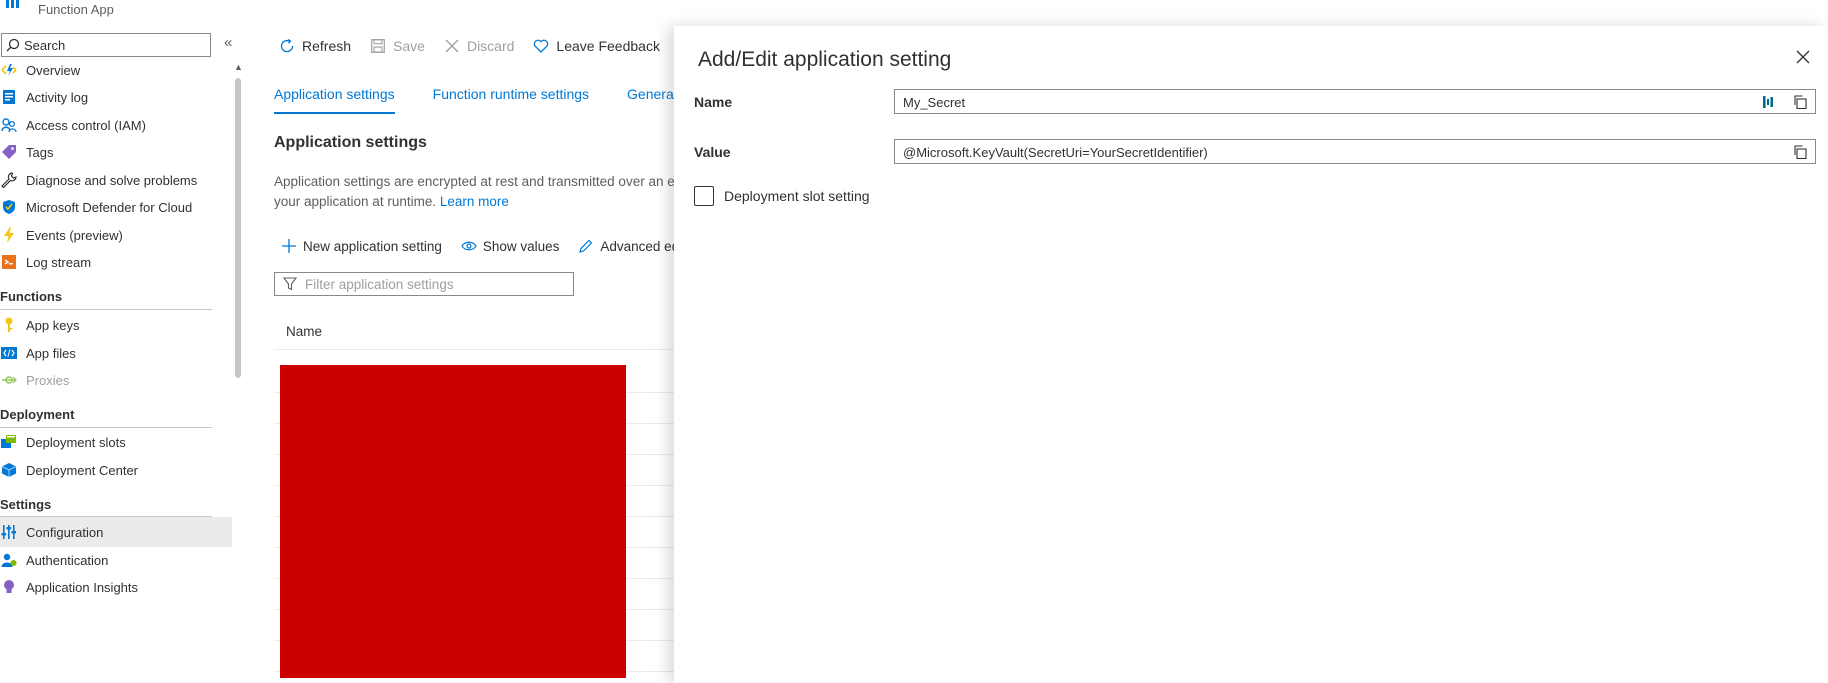 Image resolution: width=1828 pixels, height=683 pixels. I want to click on nav-section-deployment: Deployment, so click(37, 414).